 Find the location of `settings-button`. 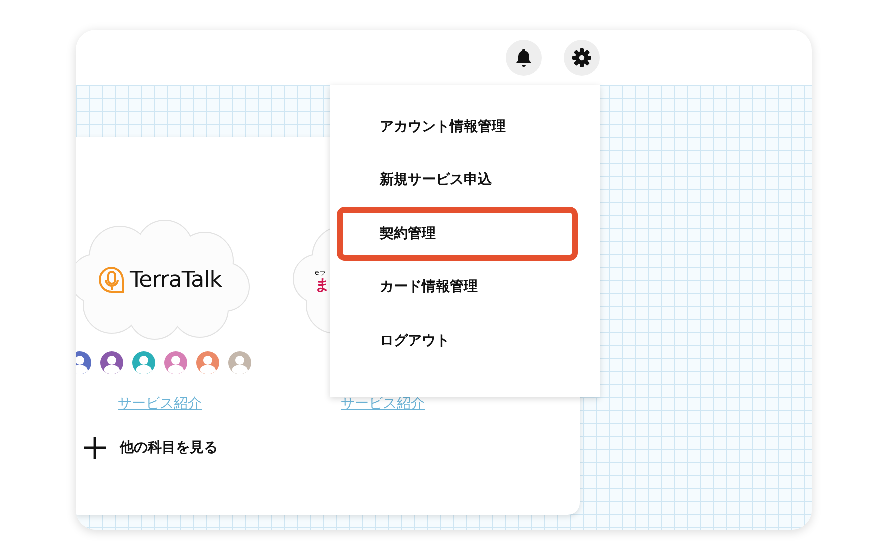

settings-button is located at coordinates (582, 58).